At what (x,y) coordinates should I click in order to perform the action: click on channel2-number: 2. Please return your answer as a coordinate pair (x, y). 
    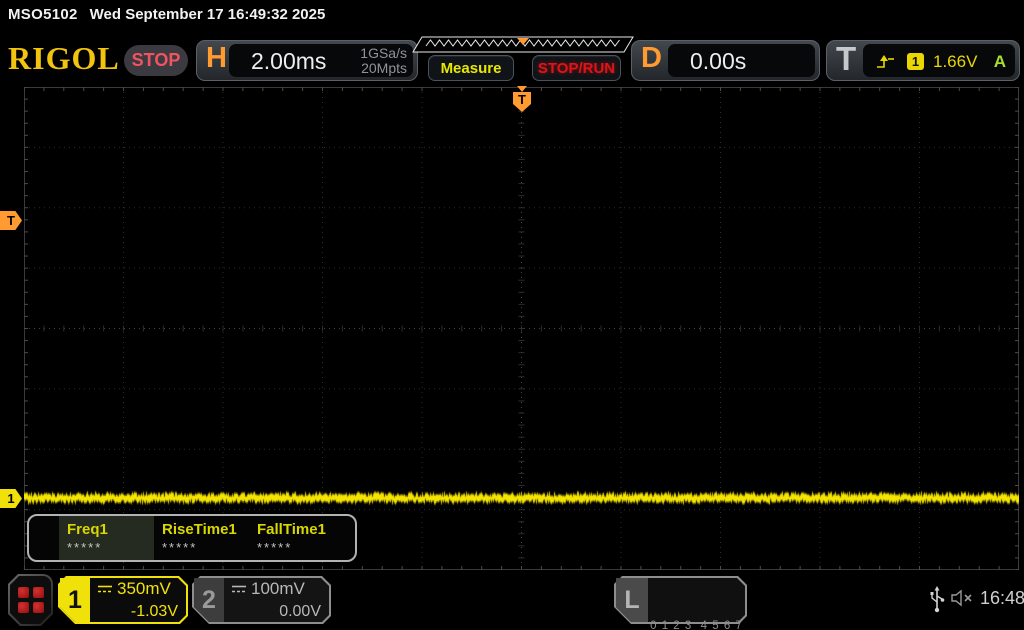
    Looking at the image, I should click on (209, 600).